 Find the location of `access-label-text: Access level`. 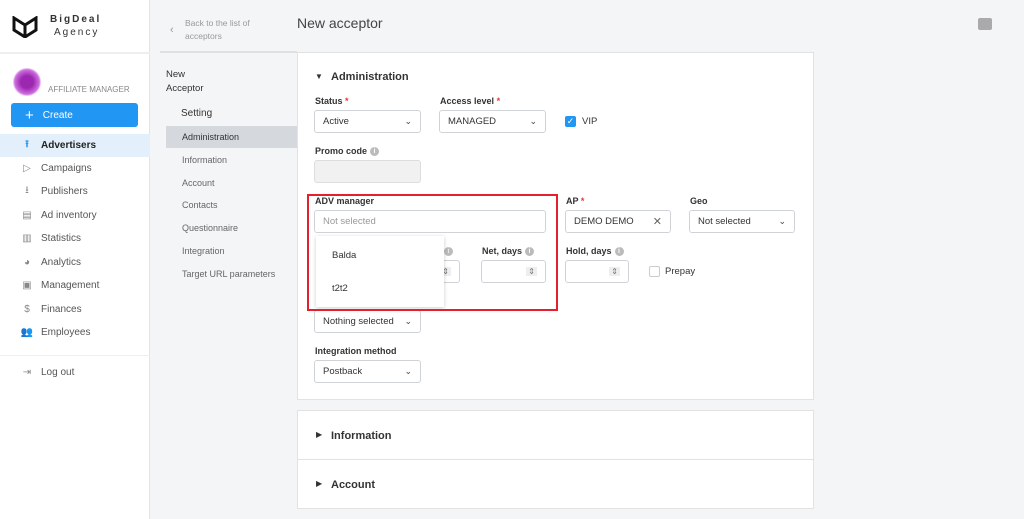

access-label-text: Access level is located at coordinates (467, 101).